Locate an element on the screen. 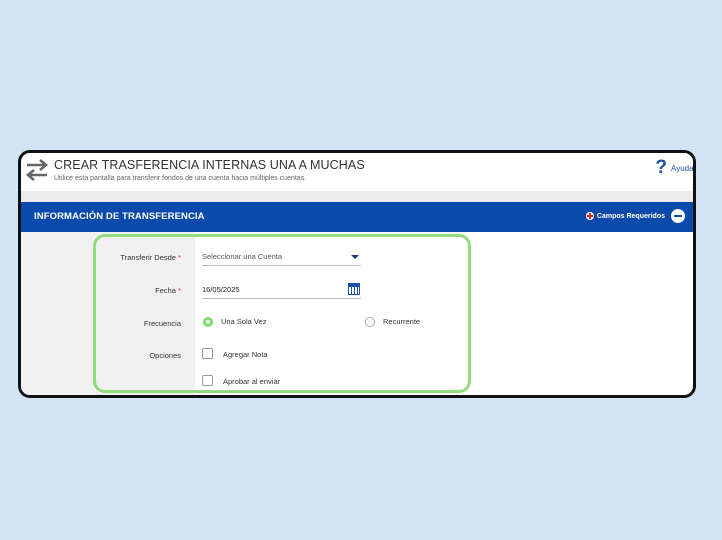  collapse-section-button is located at coordinates (678, 216).